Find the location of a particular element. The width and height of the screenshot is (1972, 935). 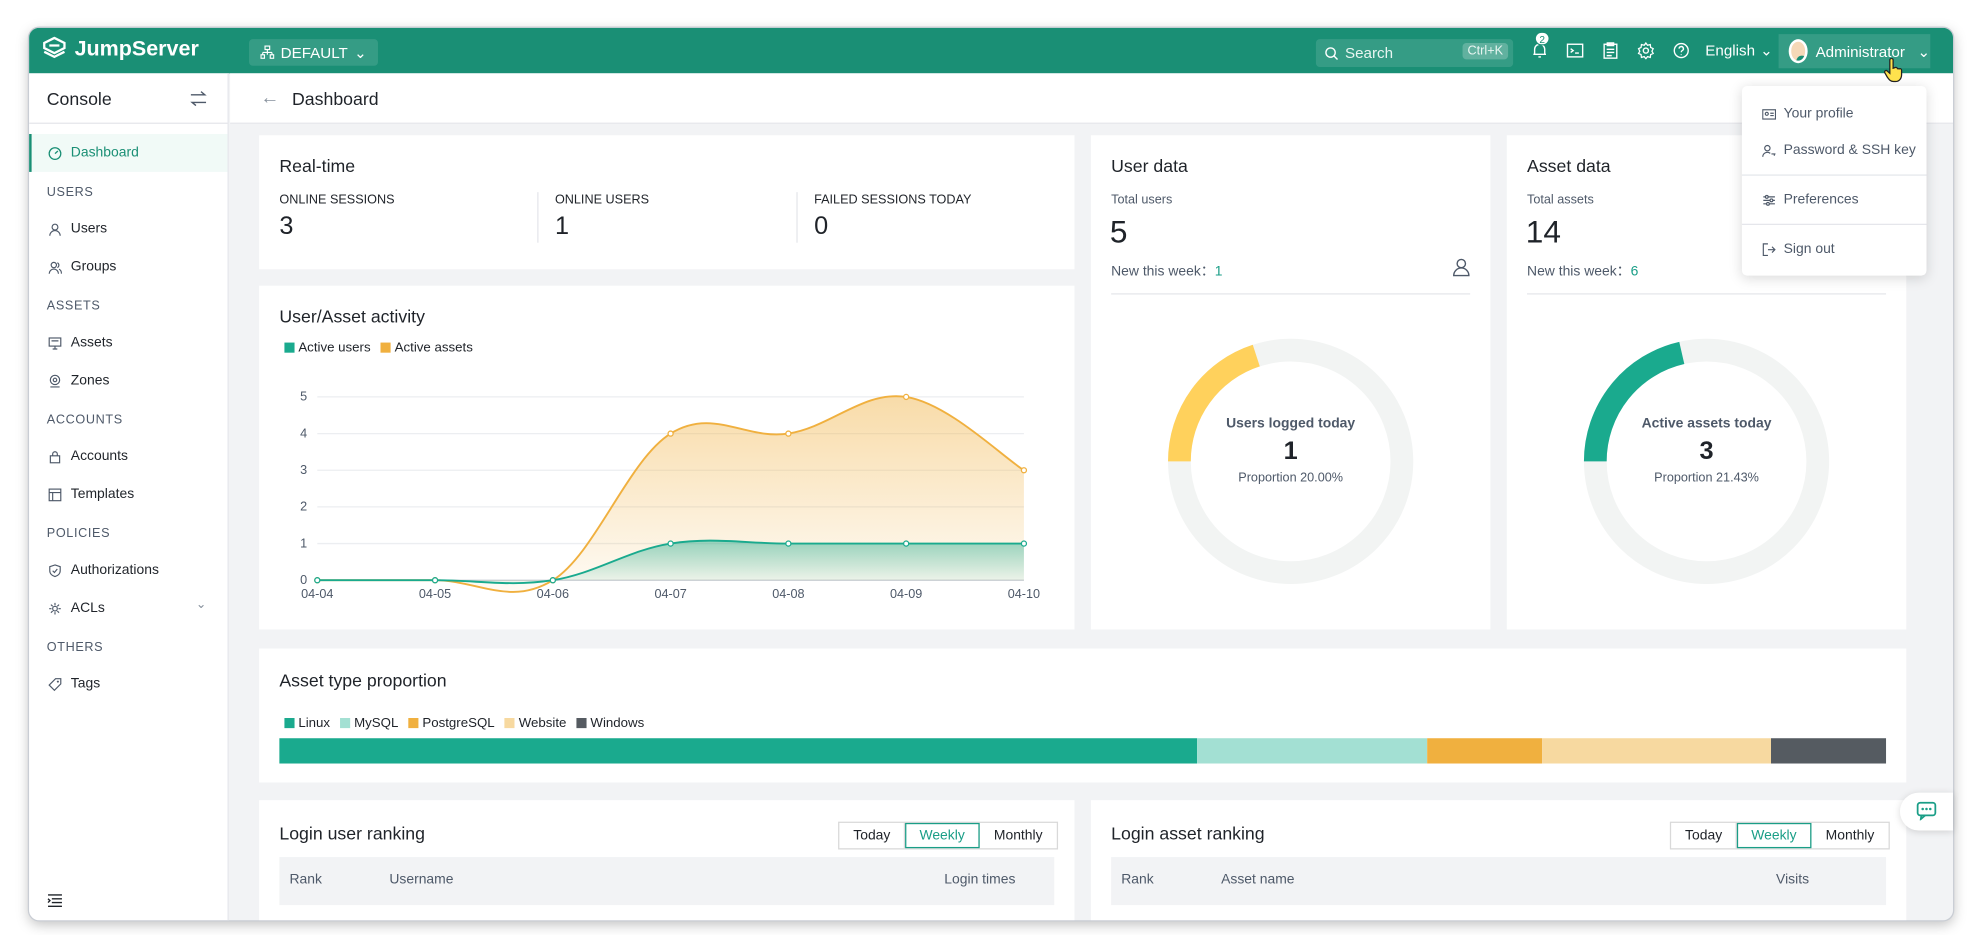

org-selector: DEFAULT ⌄ is located at coordinates (314, 52).